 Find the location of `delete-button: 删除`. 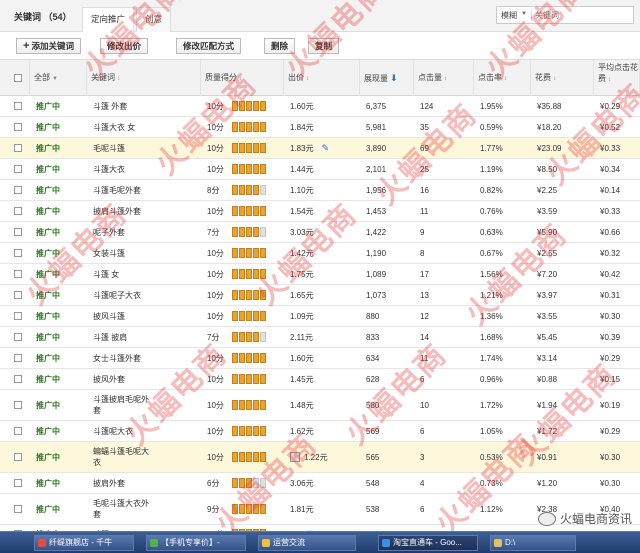

delete-button: 删除 is located at coordinates (280, 46).